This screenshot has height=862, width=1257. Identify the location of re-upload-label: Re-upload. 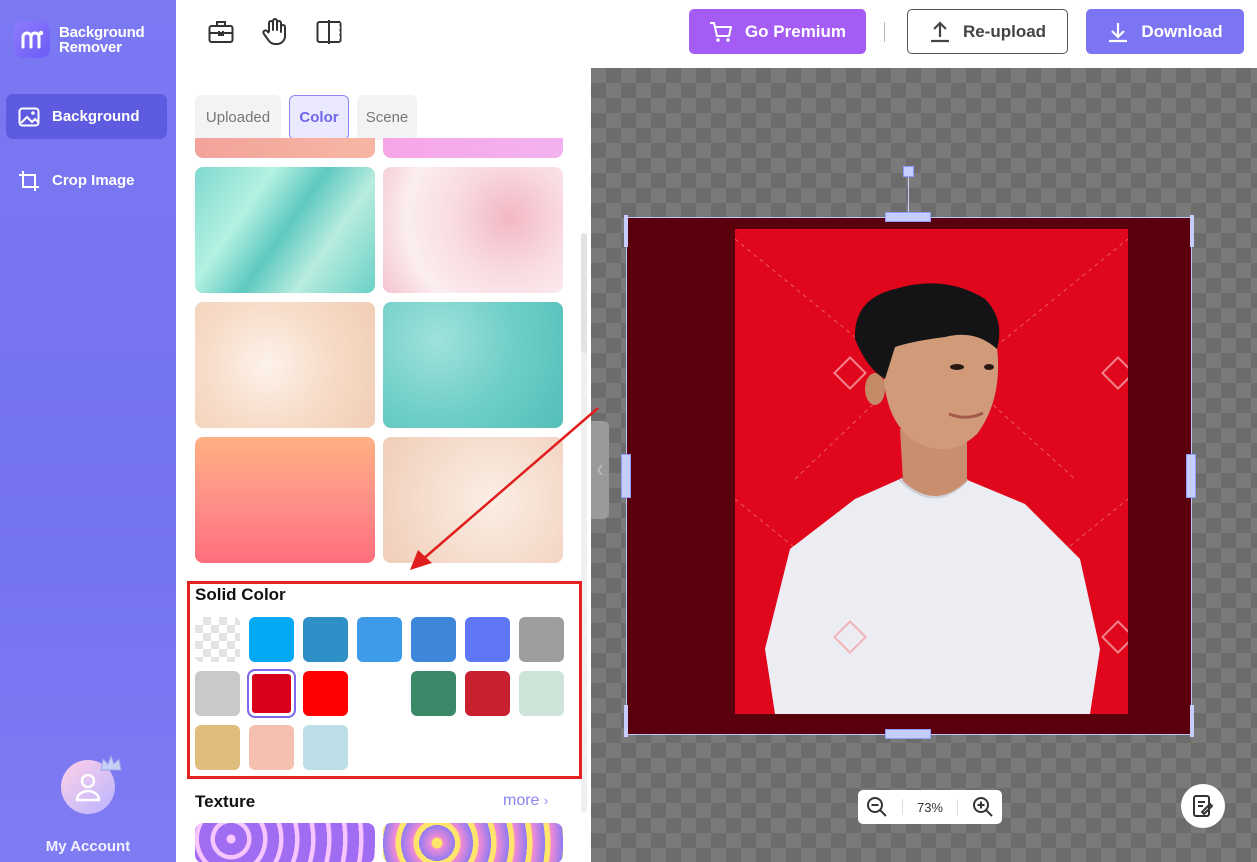
(1004, 31).